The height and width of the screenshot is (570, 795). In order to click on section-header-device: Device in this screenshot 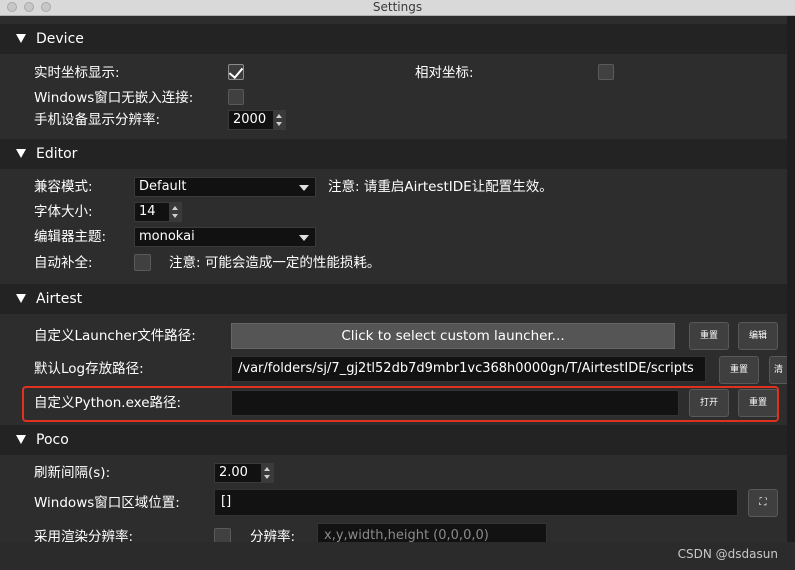, I will do `click(393, 39)`.